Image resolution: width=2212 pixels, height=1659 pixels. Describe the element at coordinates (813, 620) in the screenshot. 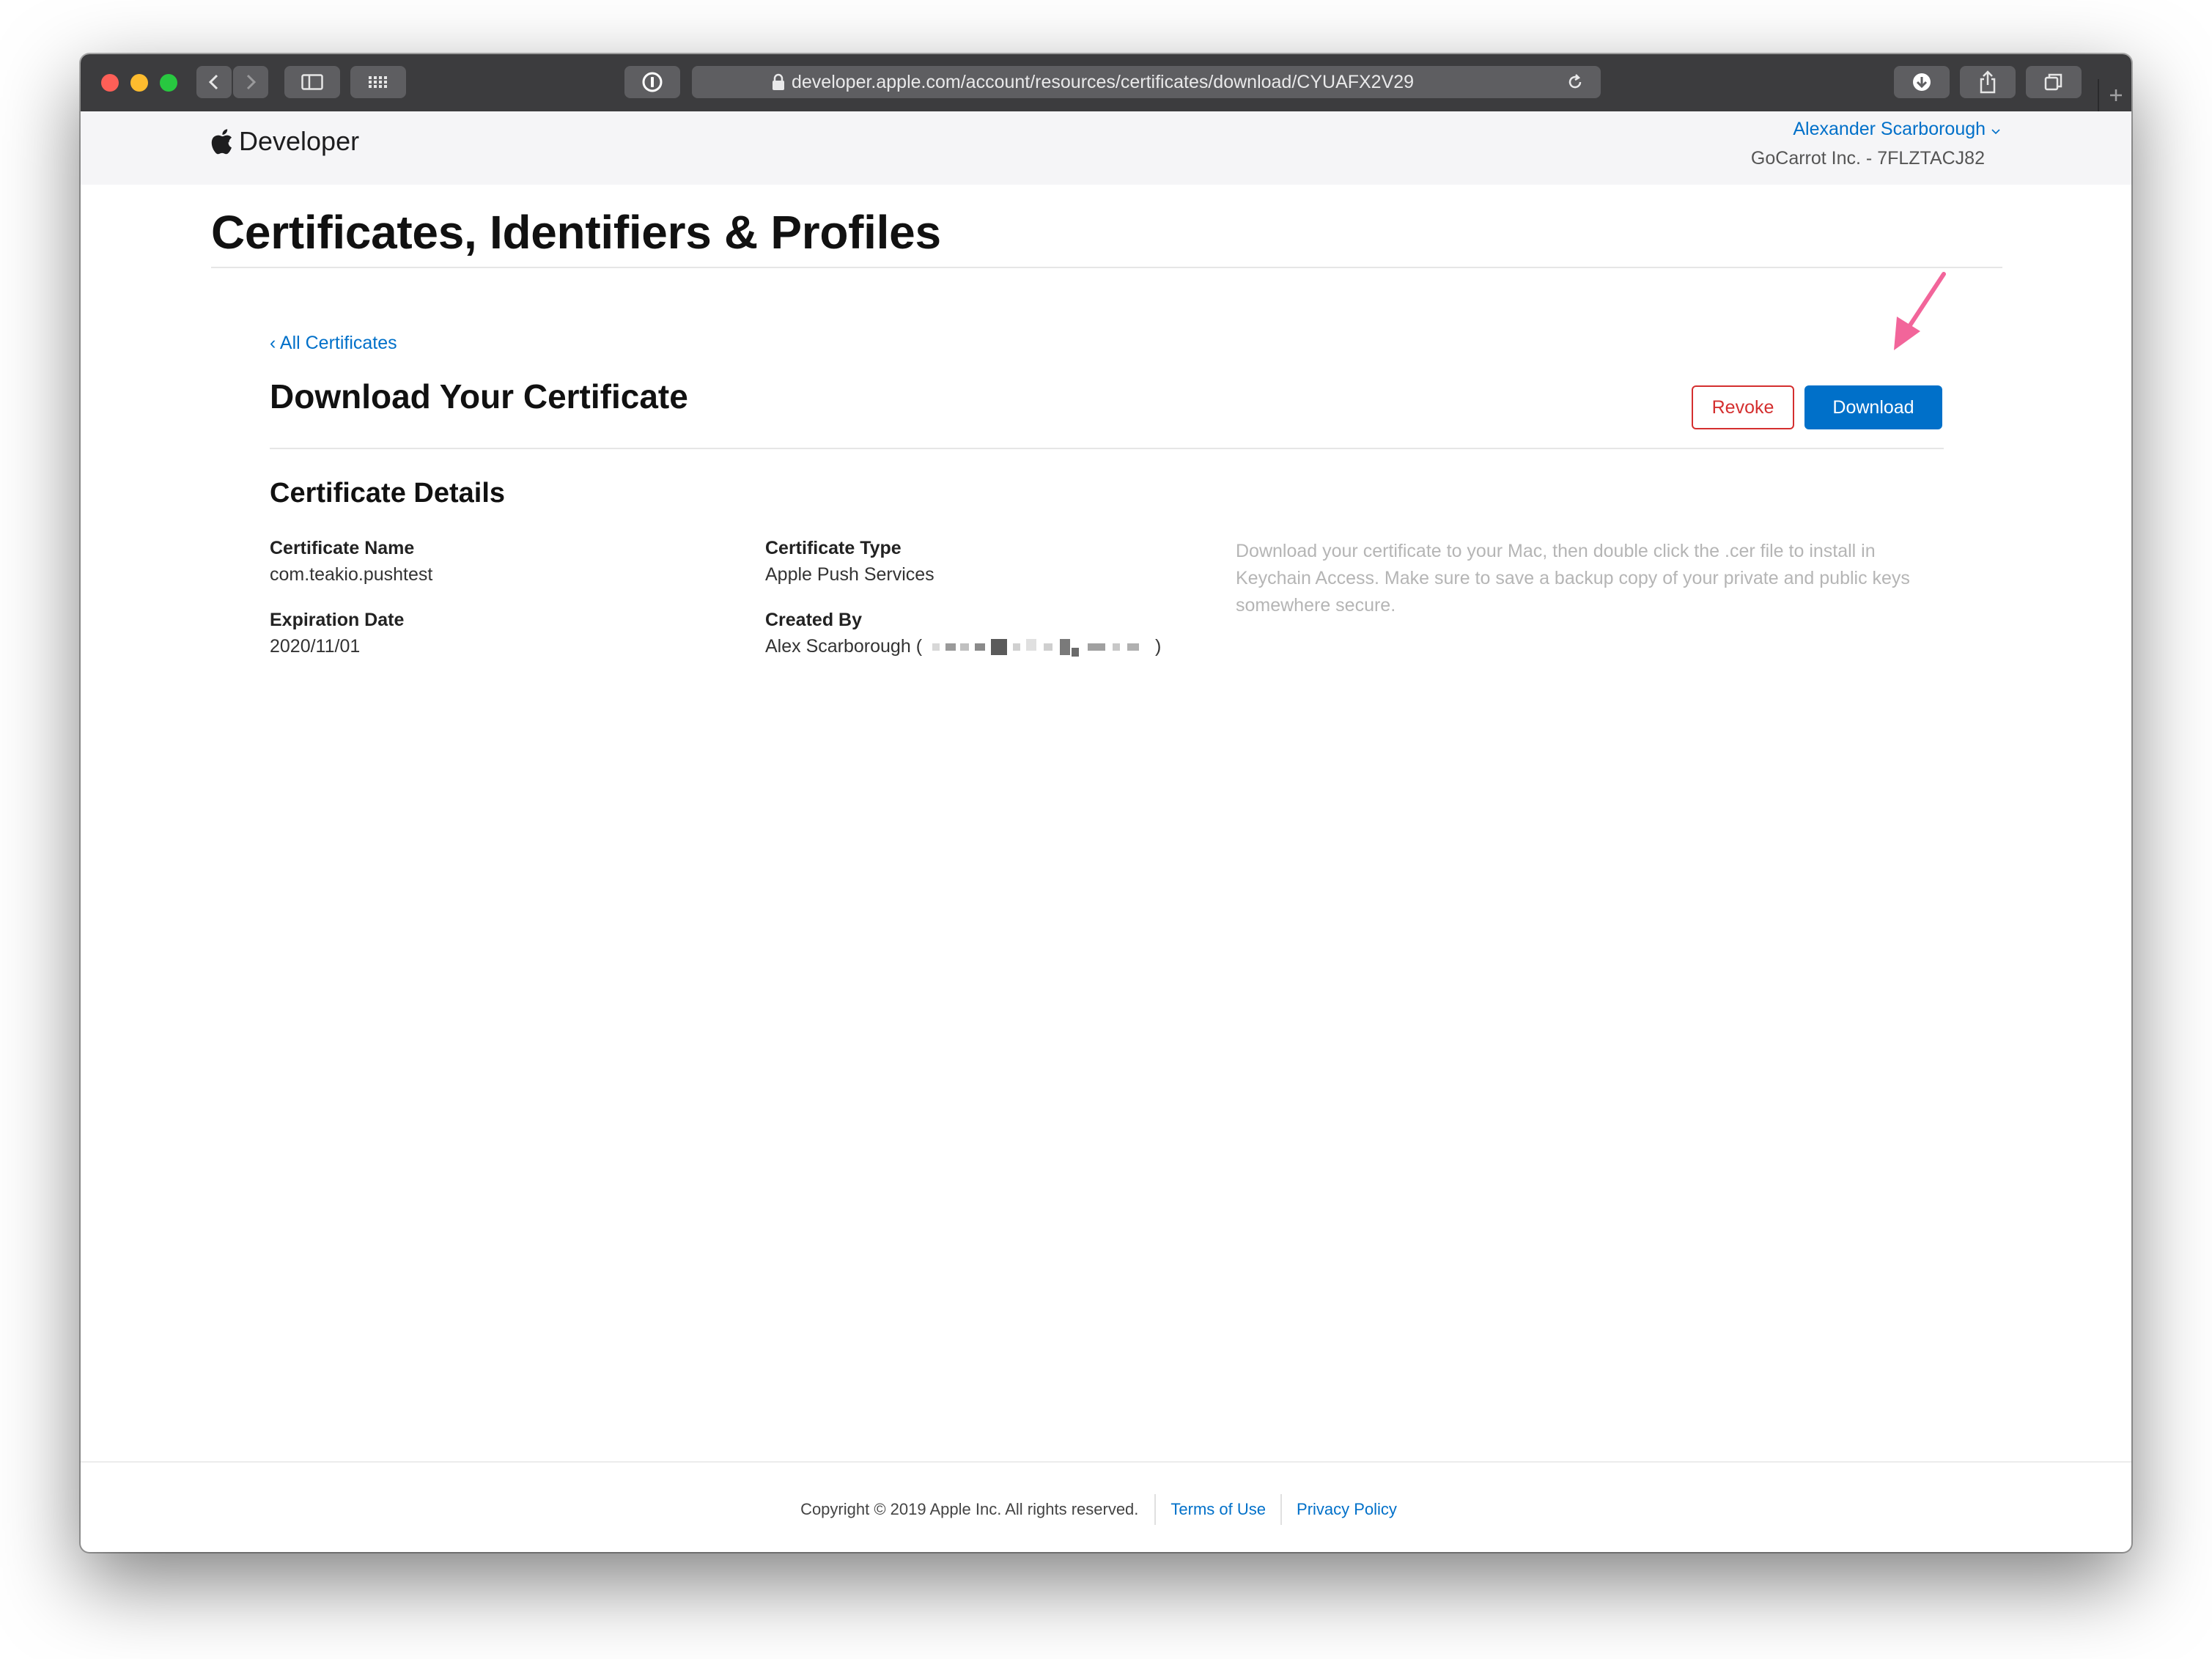

I see `created-by-label: Created By` at that location.